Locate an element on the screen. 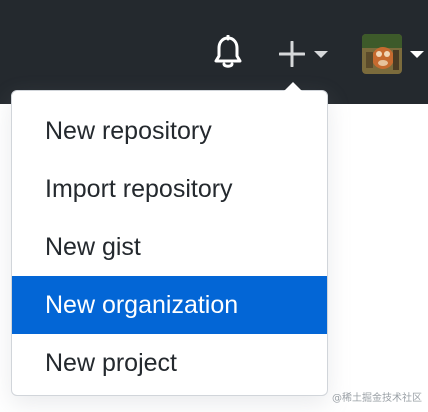 This screenshot has height=412, width=428. menu-item-import-repository: Import repository is located at coordinates (169, 189).